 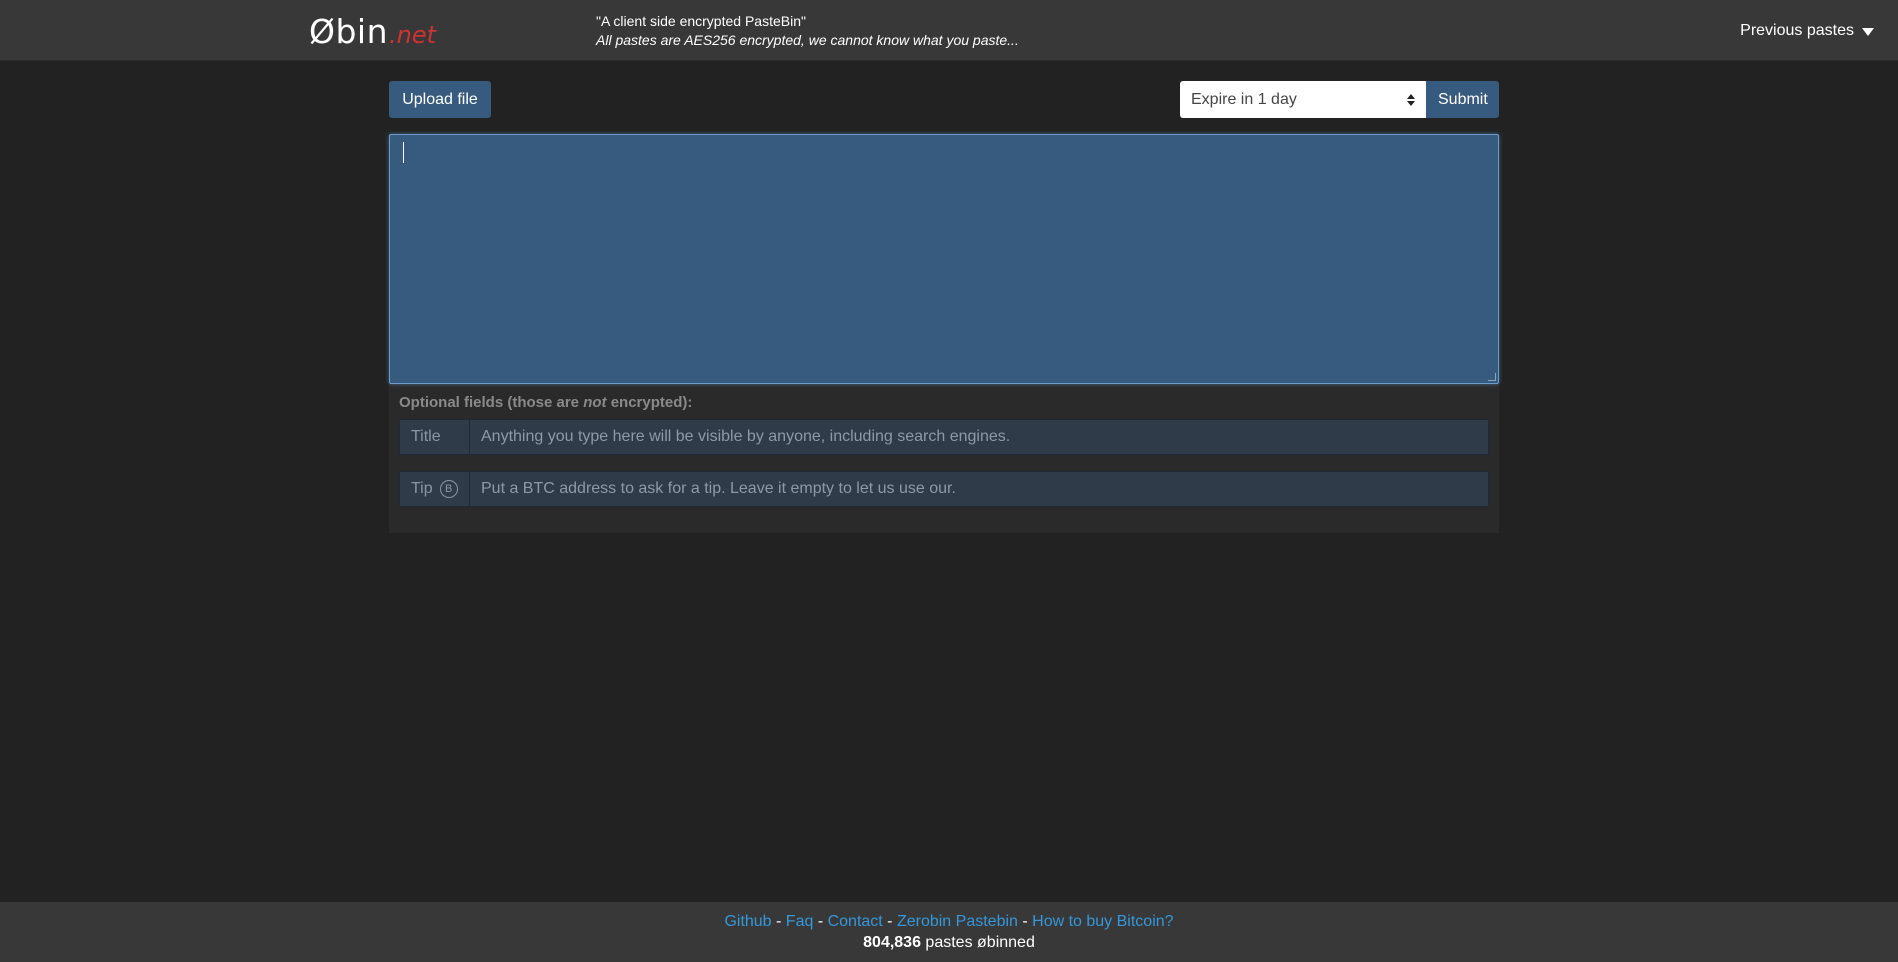 What do you see at coordinates (701, 21) in the screenshot?
I see `tagline-title: "A client side encrypted PasteBin"` at bounding box center [701, 21].